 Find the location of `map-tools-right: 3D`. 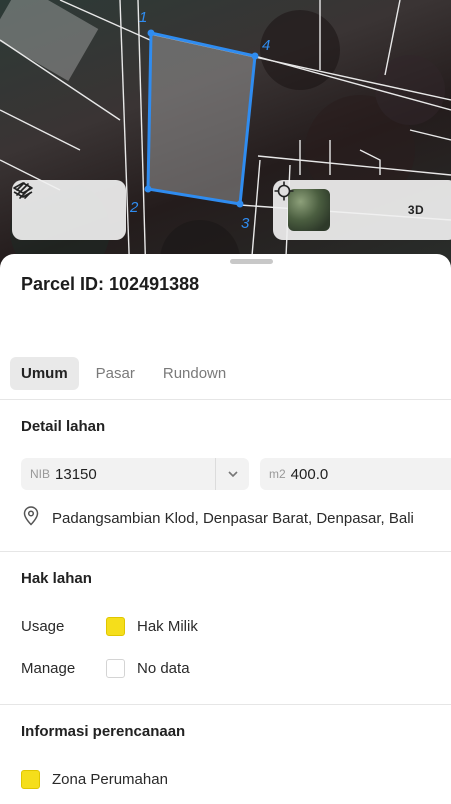

map-tools-right: 3D is located at coordinates (362, 210).